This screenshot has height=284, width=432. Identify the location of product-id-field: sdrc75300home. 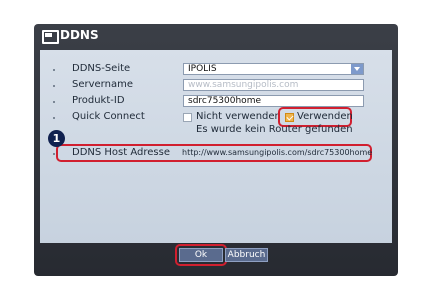
(273, 101).